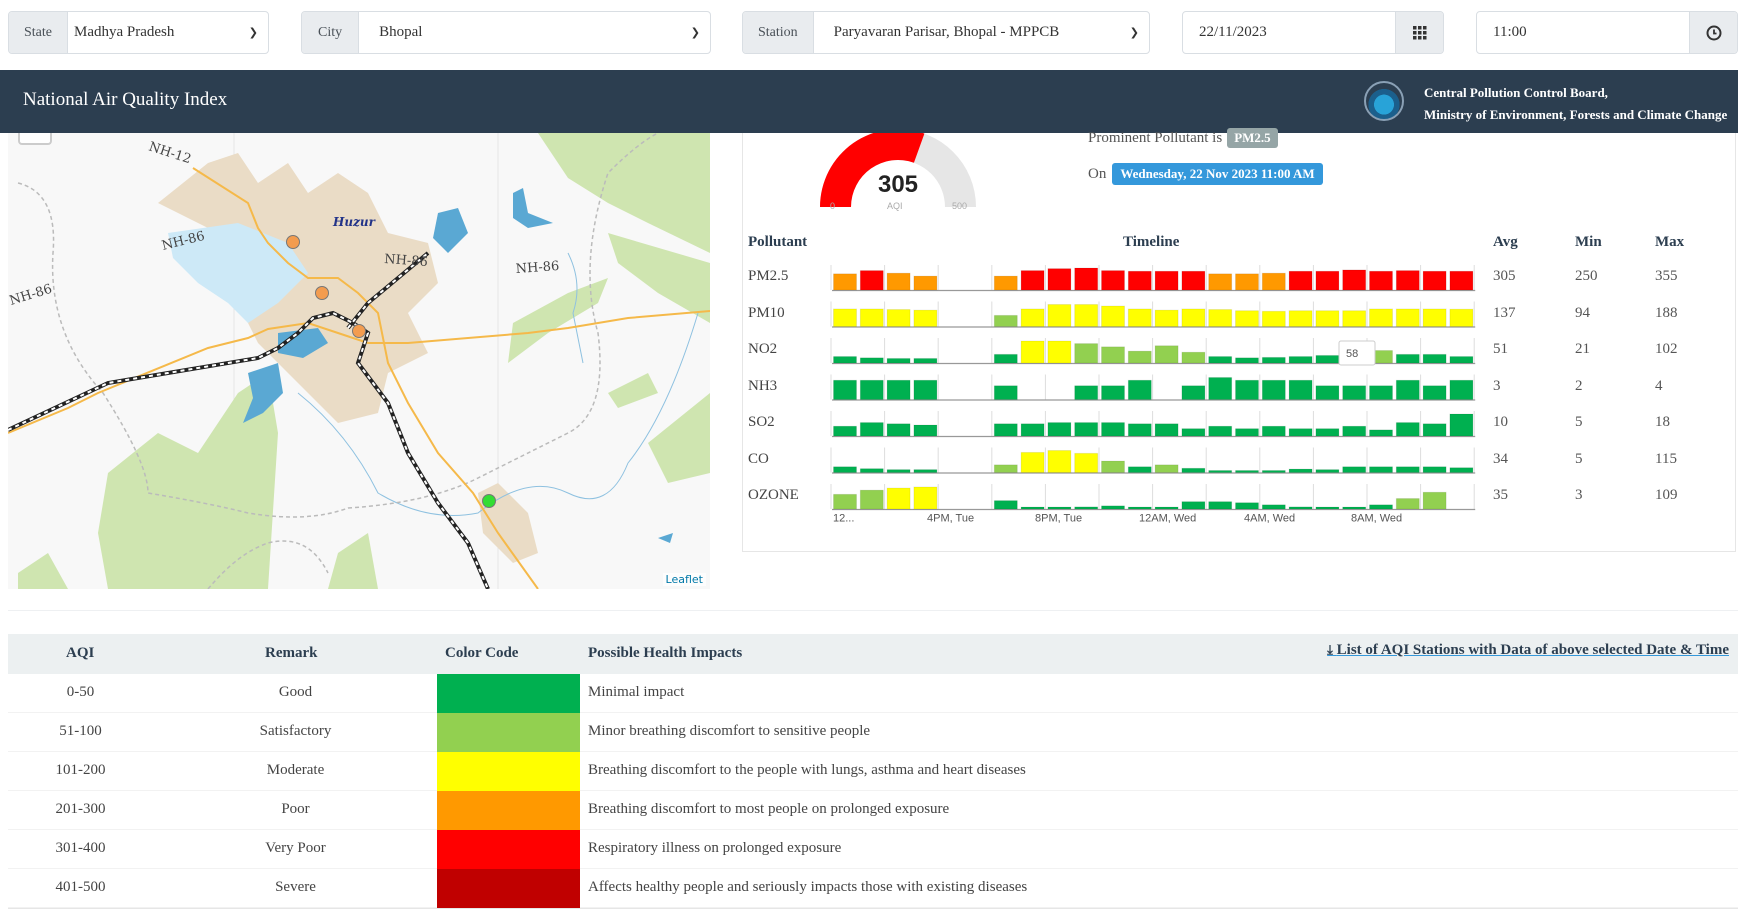  I want to click on clock-button, so click(1713, 32).